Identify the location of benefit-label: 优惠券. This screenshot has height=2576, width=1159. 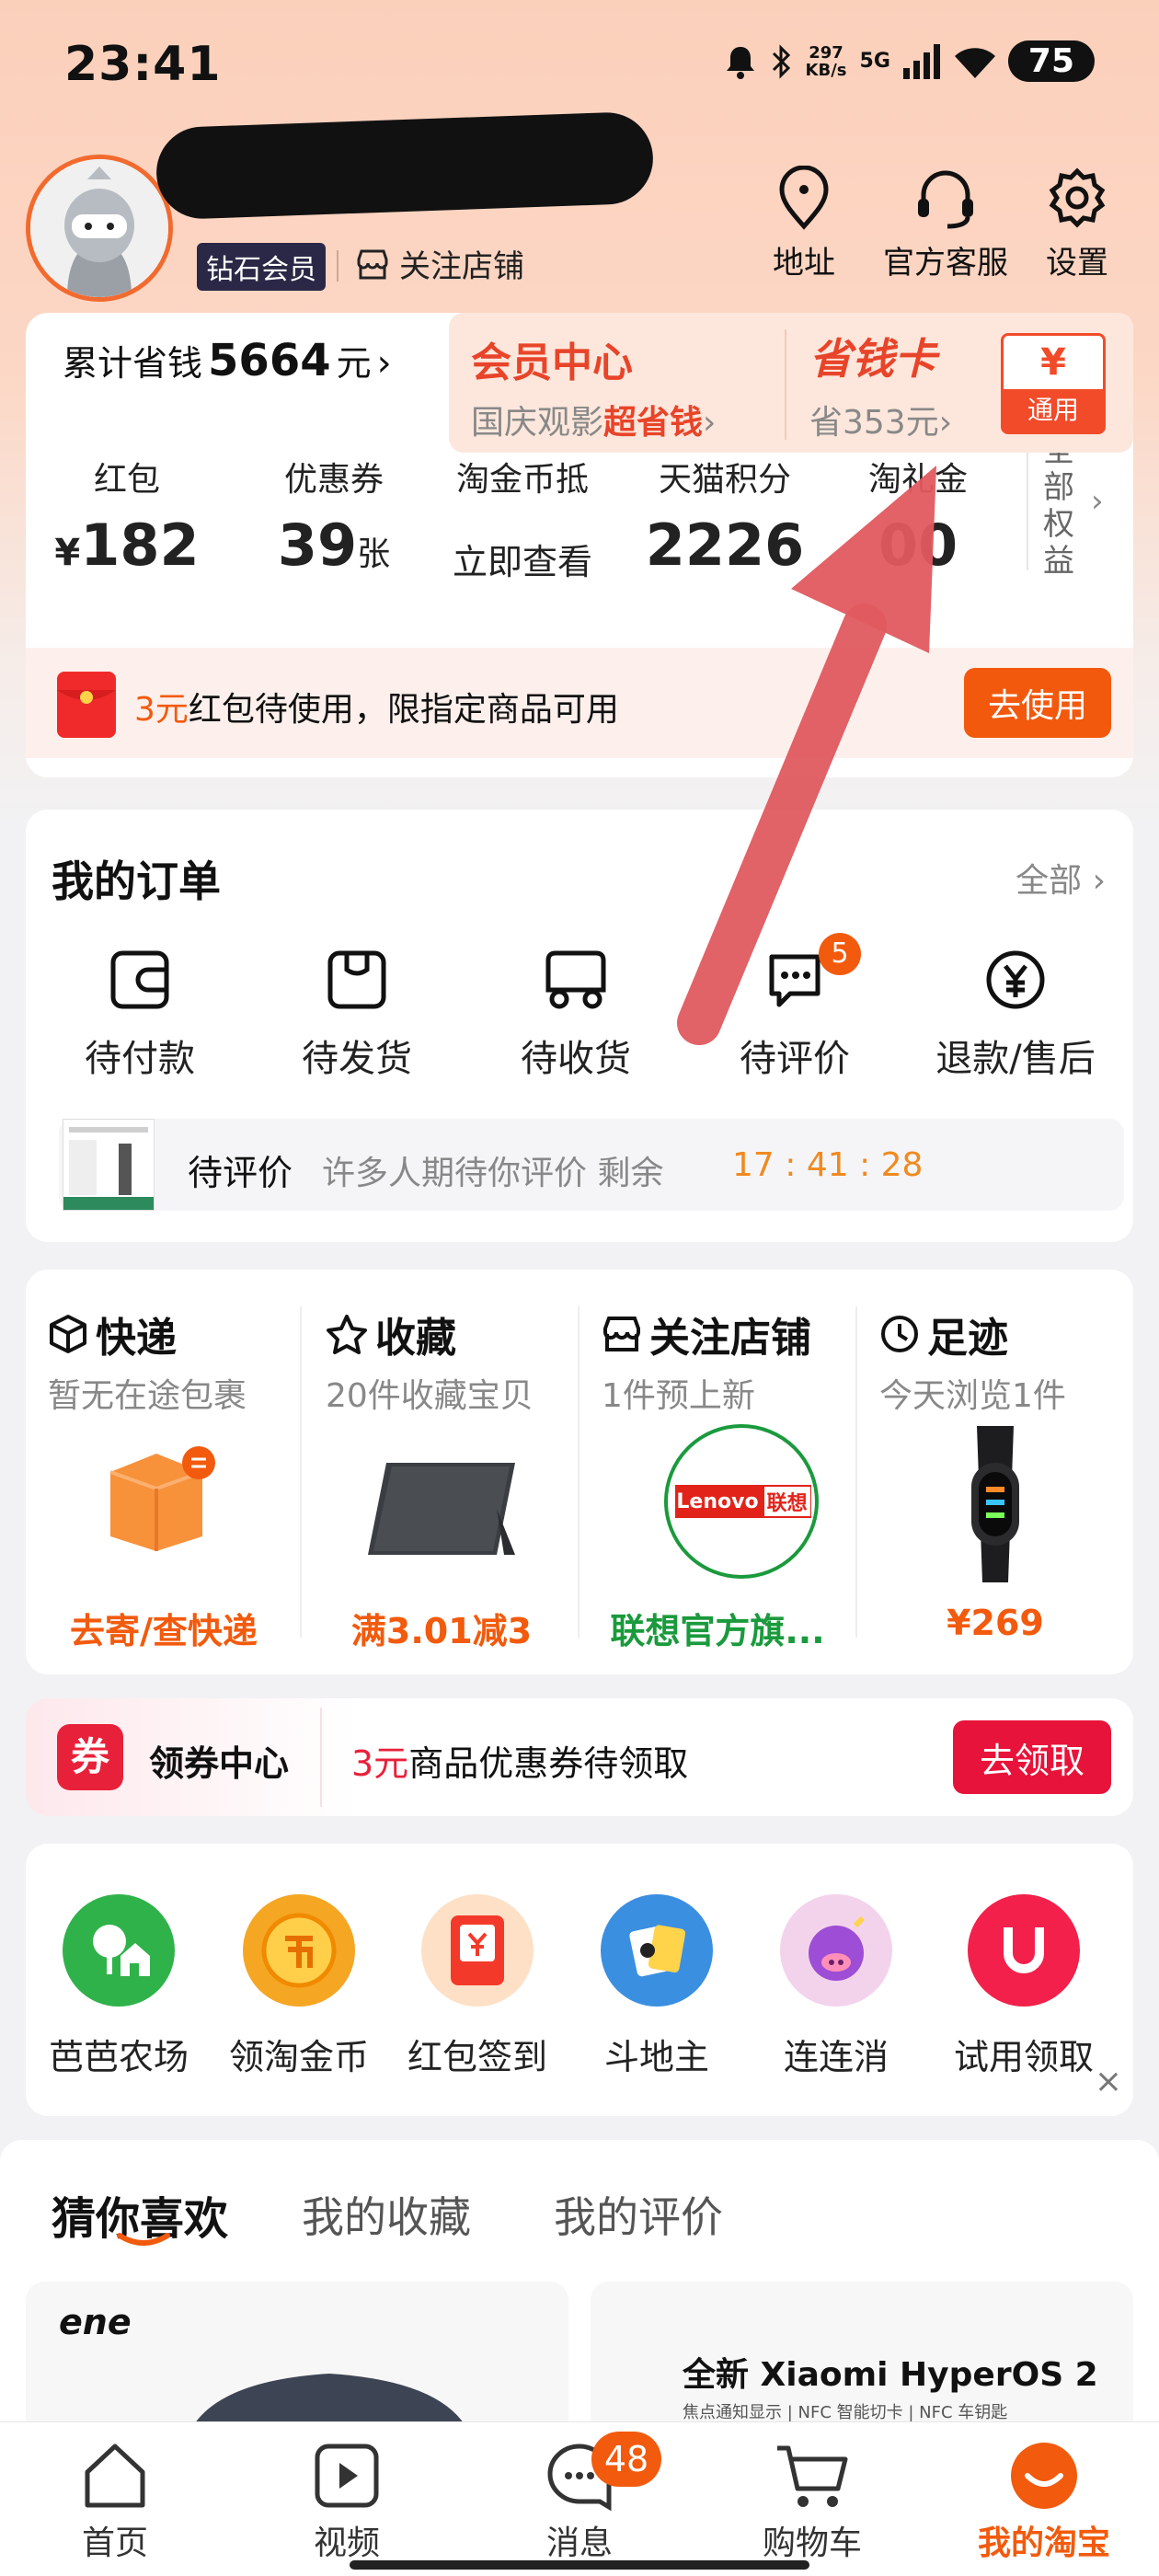
(333, 480).